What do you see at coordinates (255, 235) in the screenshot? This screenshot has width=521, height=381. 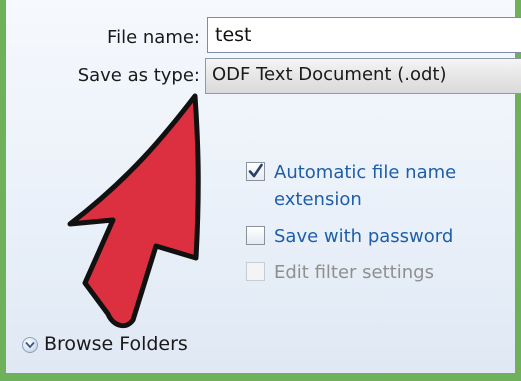 I see `save-with-password-checkbox` at bounding box center [255, 235].